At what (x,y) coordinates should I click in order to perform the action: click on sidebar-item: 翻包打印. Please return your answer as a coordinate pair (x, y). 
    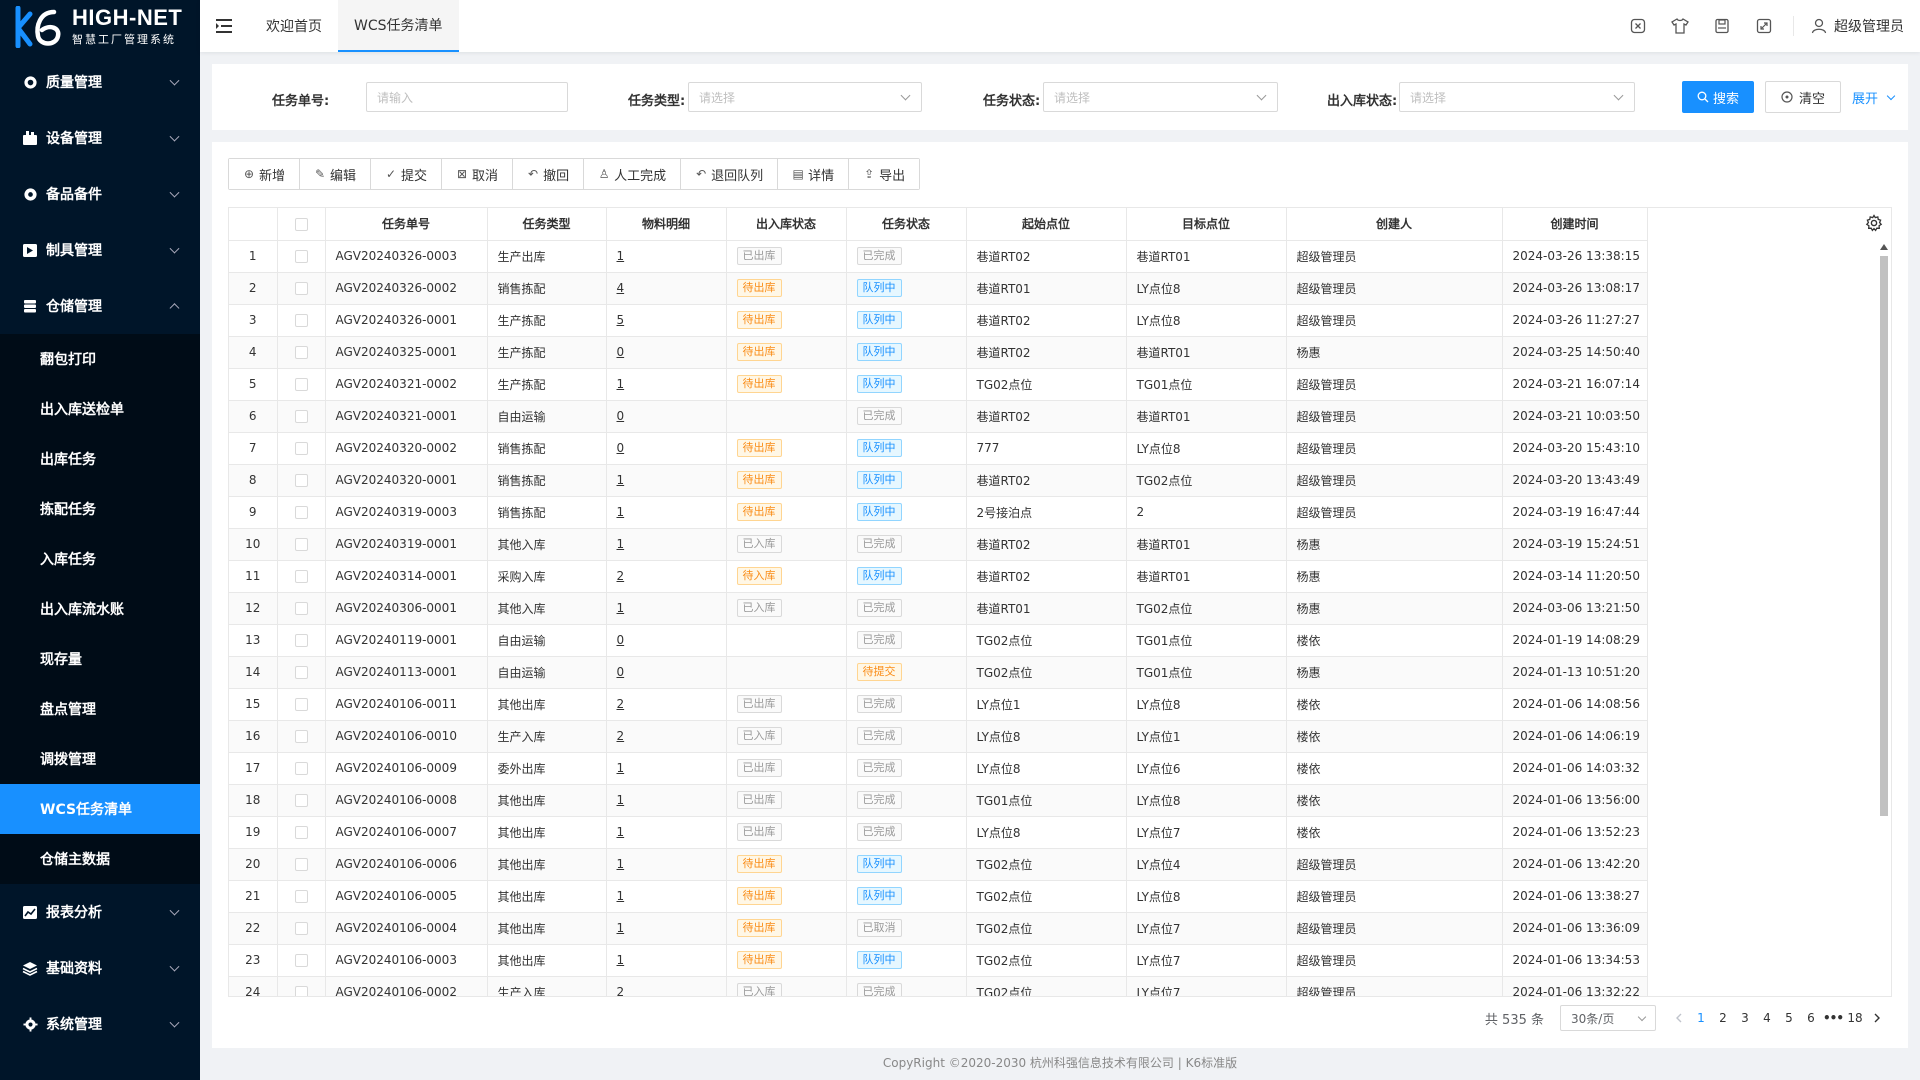
    Looking at the image, I should click on (100, 359).